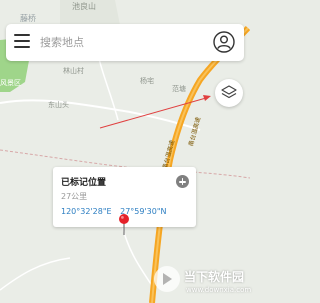  Describe the element at coordinates (214, 277) in the screenshot. I see `watermark-text: 当下软件园` at that location.